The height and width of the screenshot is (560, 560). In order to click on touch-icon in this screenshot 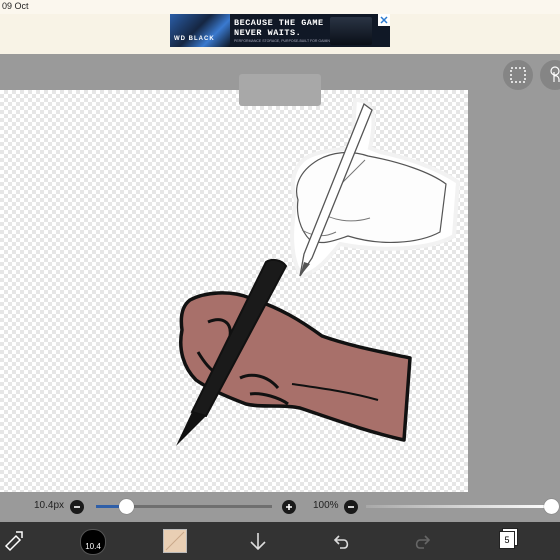, I will do `click(555, 74)`.